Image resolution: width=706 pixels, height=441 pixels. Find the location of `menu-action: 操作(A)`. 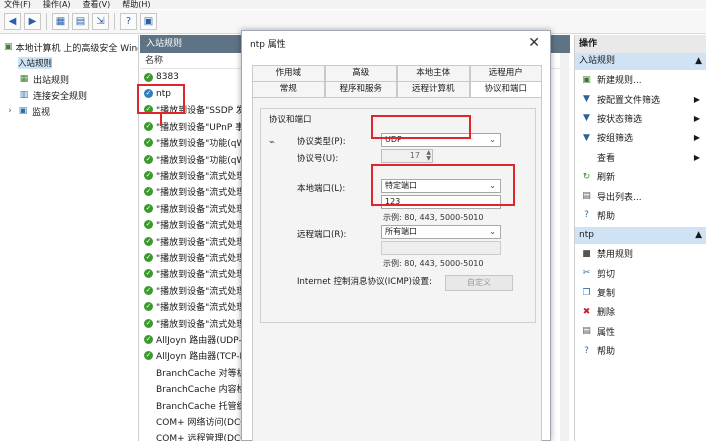

menu-action: 操作(A) is located at coordinates (57, 4).